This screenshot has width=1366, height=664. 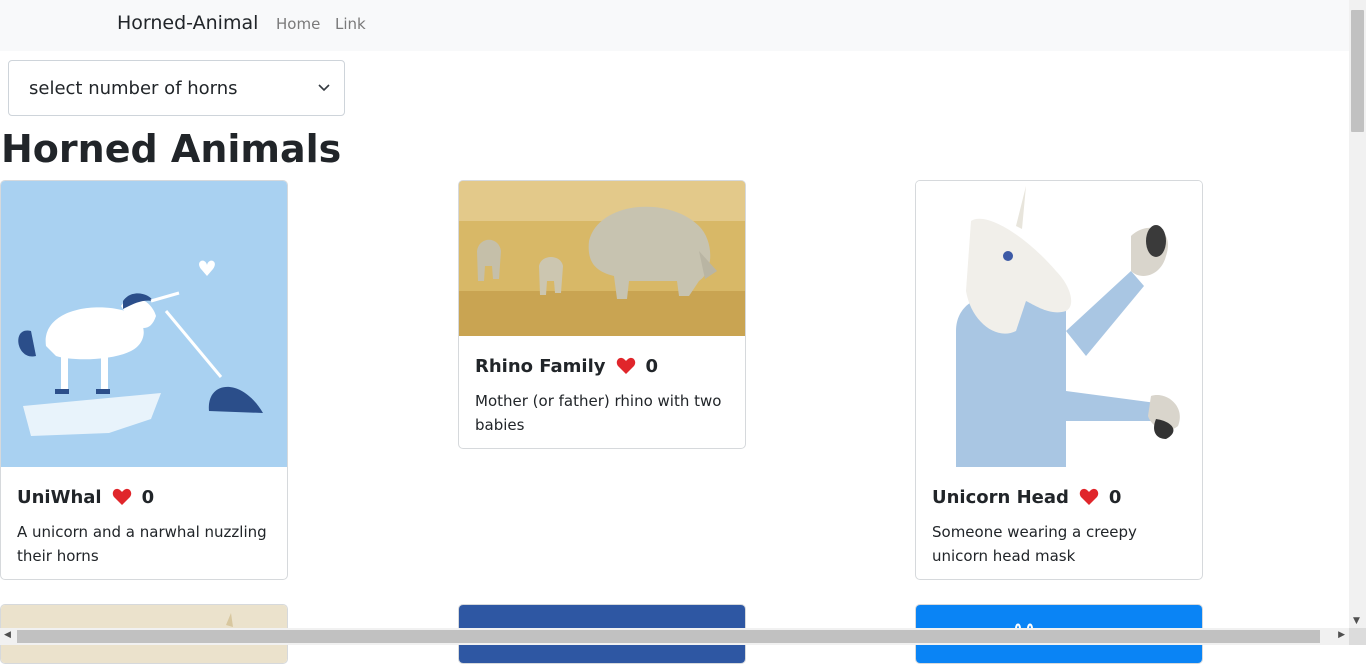 I want to click on horns-select: select number of horns, so click(x=176, y=88).